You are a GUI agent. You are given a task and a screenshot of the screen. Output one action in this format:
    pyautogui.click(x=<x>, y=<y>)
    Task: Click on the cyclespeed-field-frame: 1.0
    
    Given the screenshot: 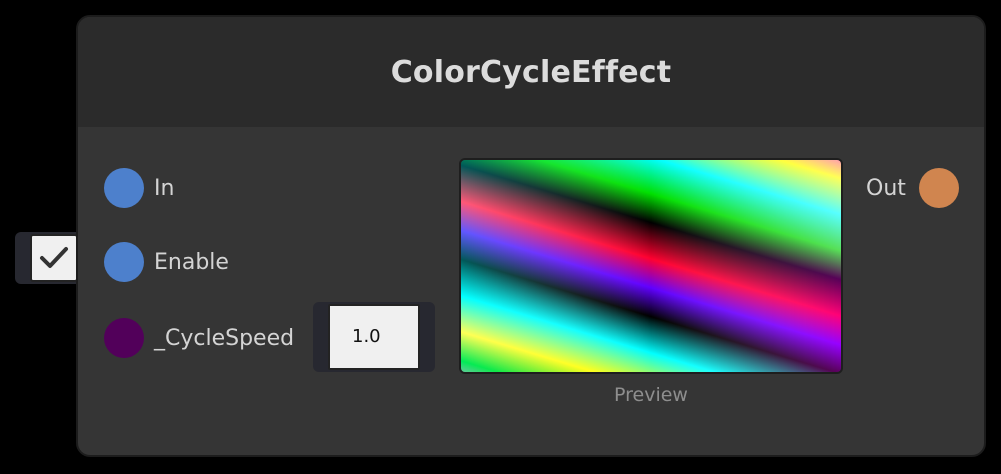 What is the action you would take?
    pyautogui.click(x=374, y=337)
    